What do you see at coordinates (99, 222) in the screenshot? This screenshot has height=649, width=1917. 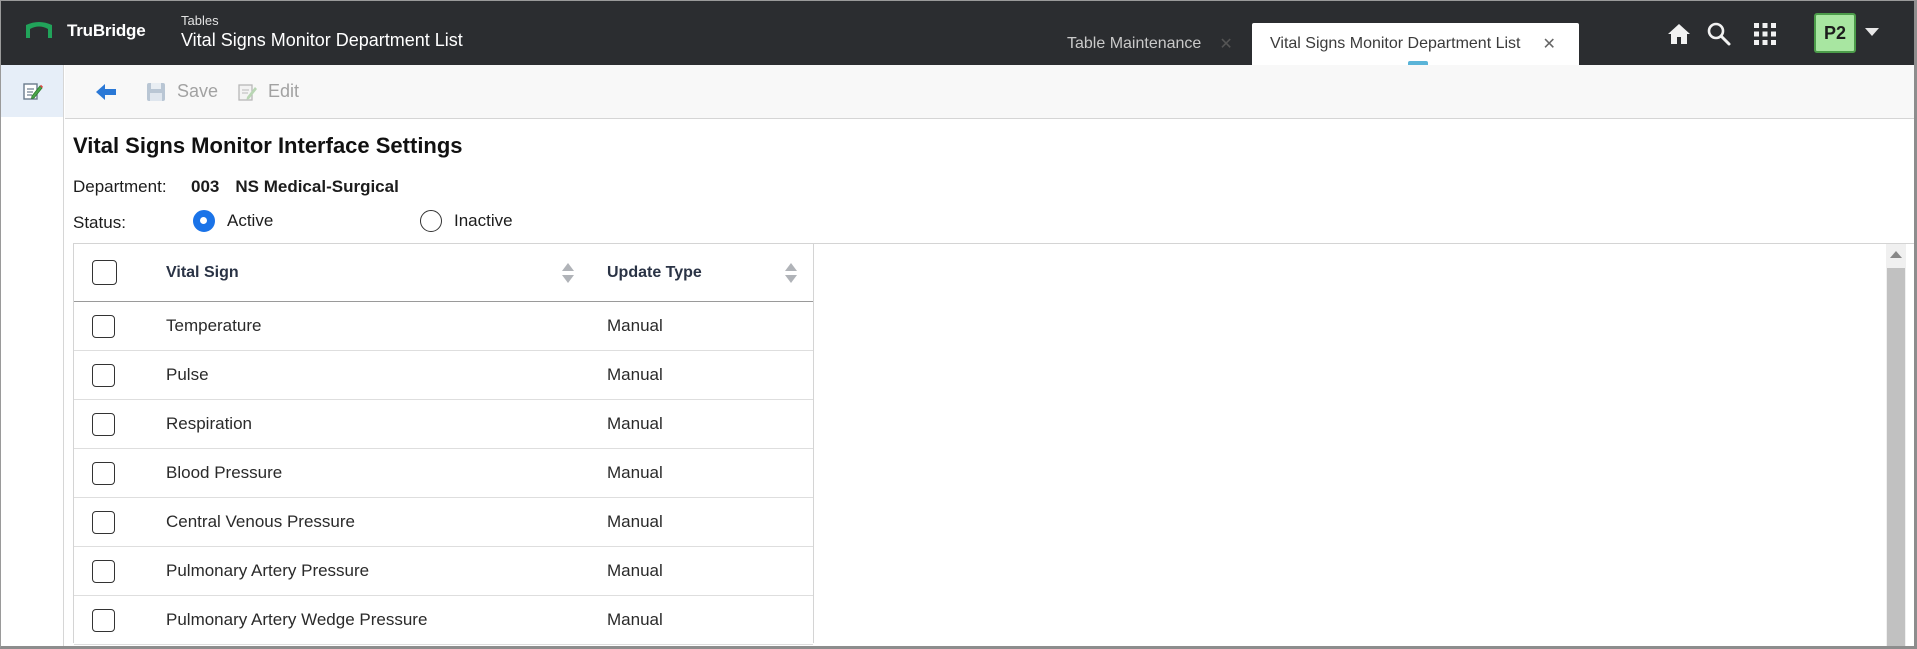 I see `status-label: Status:` at bounding box center [99, 222].